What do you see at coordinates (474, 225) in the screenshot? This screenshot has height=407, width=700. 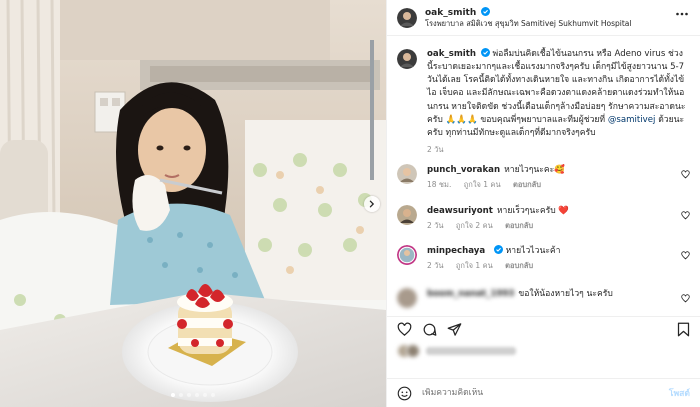 I see `comment-likes: ถูกใจ 2 คน` at bounding box center [474, 225].